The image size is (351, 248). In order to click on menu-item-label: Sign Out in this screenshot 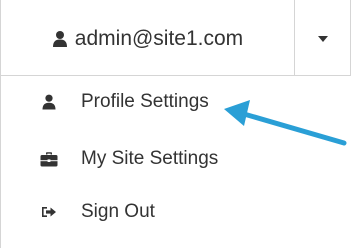, I will do `click(118, 211)`.